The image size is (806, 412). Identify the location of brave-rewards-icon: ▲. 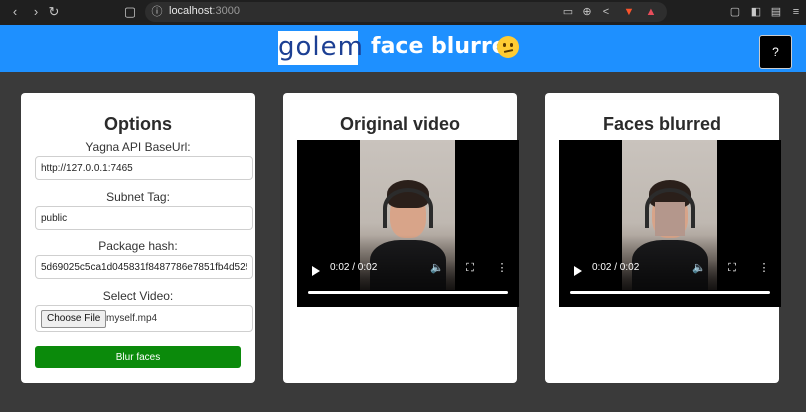
(651, 12).